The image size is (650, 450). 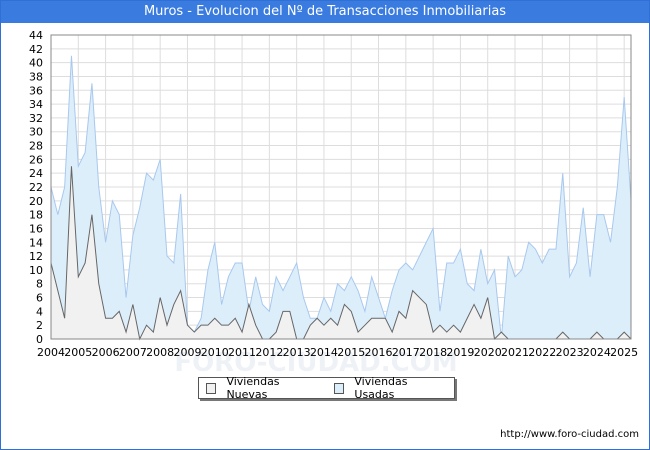 What do you see at coordinates (624, 352) in the screenshot?
I see `x-tick-label: 2025` at bounding box center [624, 352].